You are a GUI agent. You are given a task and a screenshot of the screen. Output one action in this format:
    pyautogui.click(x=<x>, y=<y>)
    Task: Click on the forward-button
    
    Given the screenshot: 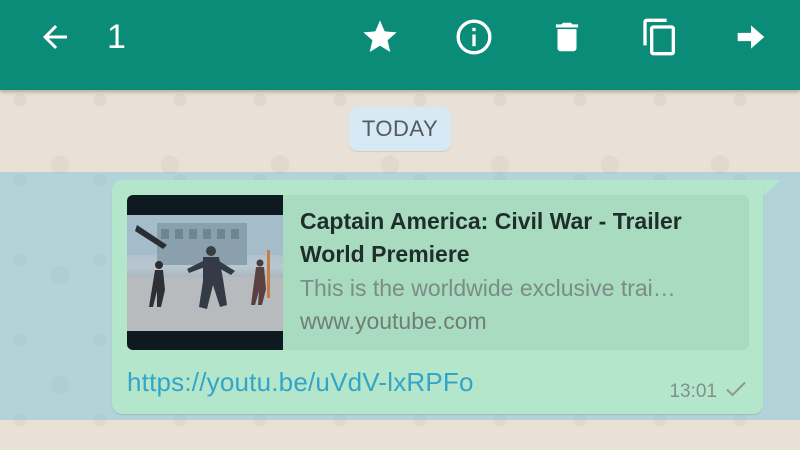 What is the action you would take?
    pyautogui.click(x=751, y=37)
    